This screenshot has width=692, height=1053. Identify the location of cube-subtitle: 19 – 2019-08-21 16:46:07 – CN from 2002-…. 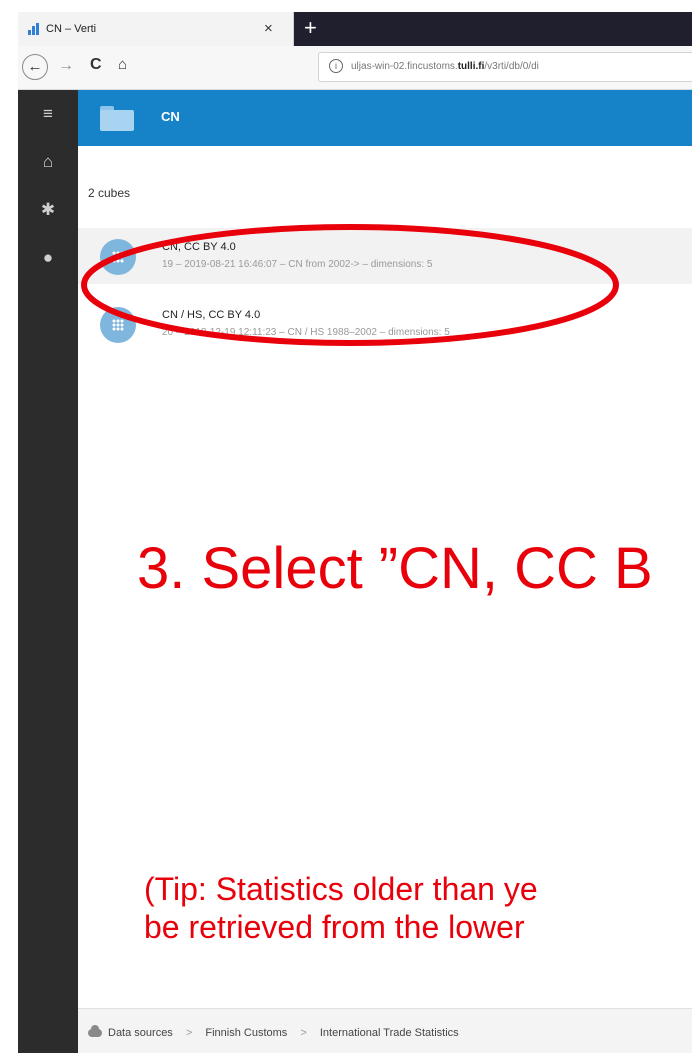
(297, 264).